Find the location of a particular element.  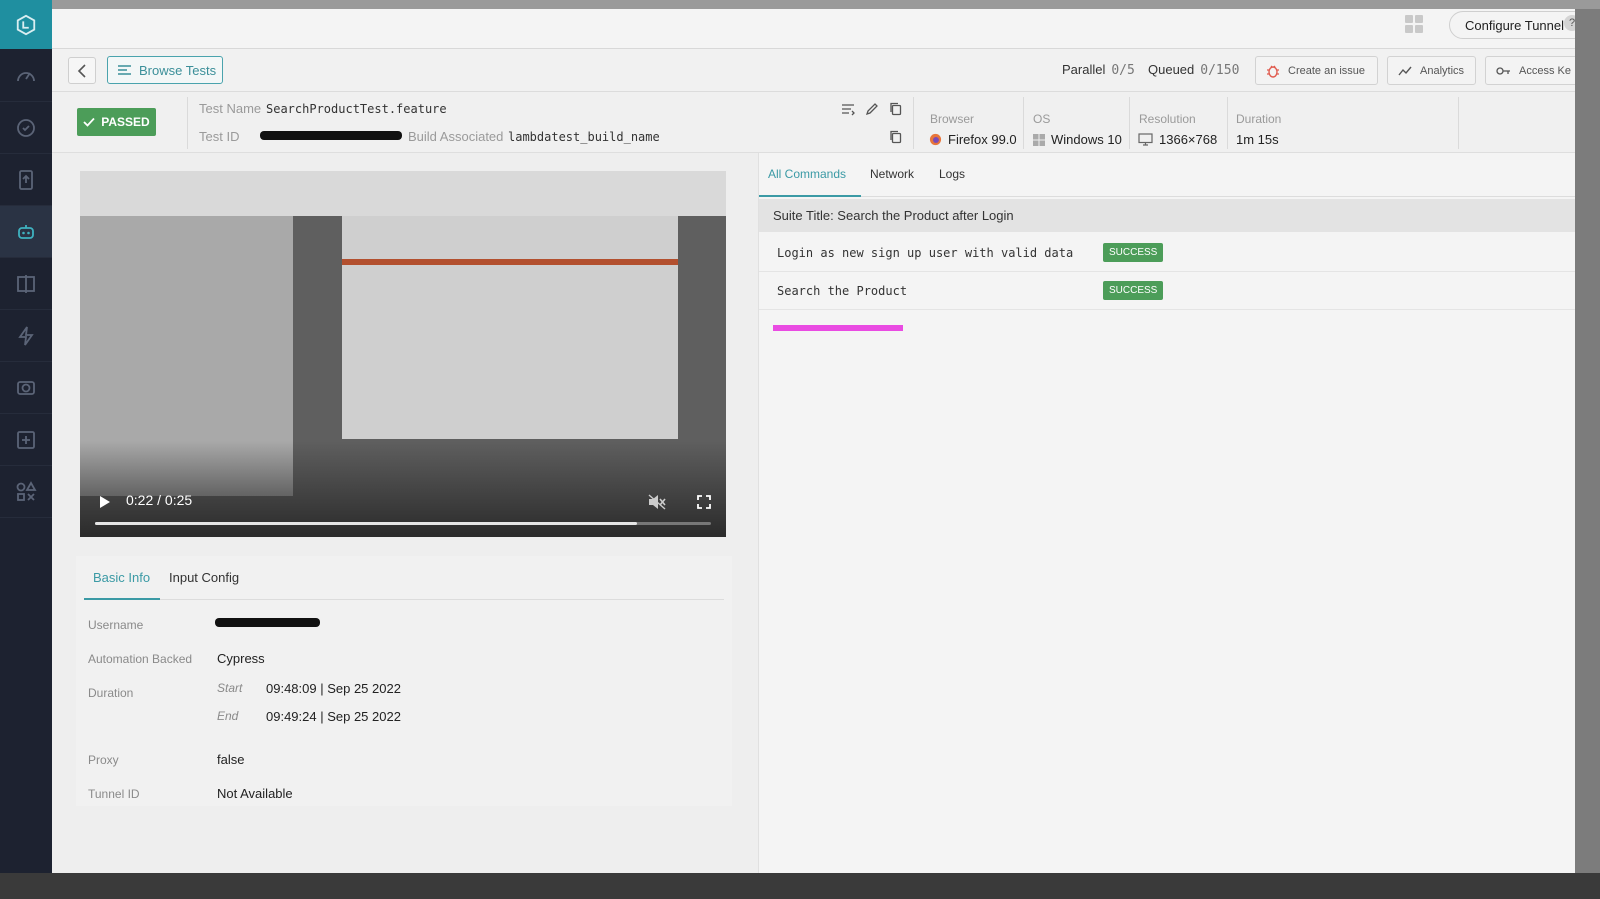

recorded-web-page is located at coordinates (510, 327).